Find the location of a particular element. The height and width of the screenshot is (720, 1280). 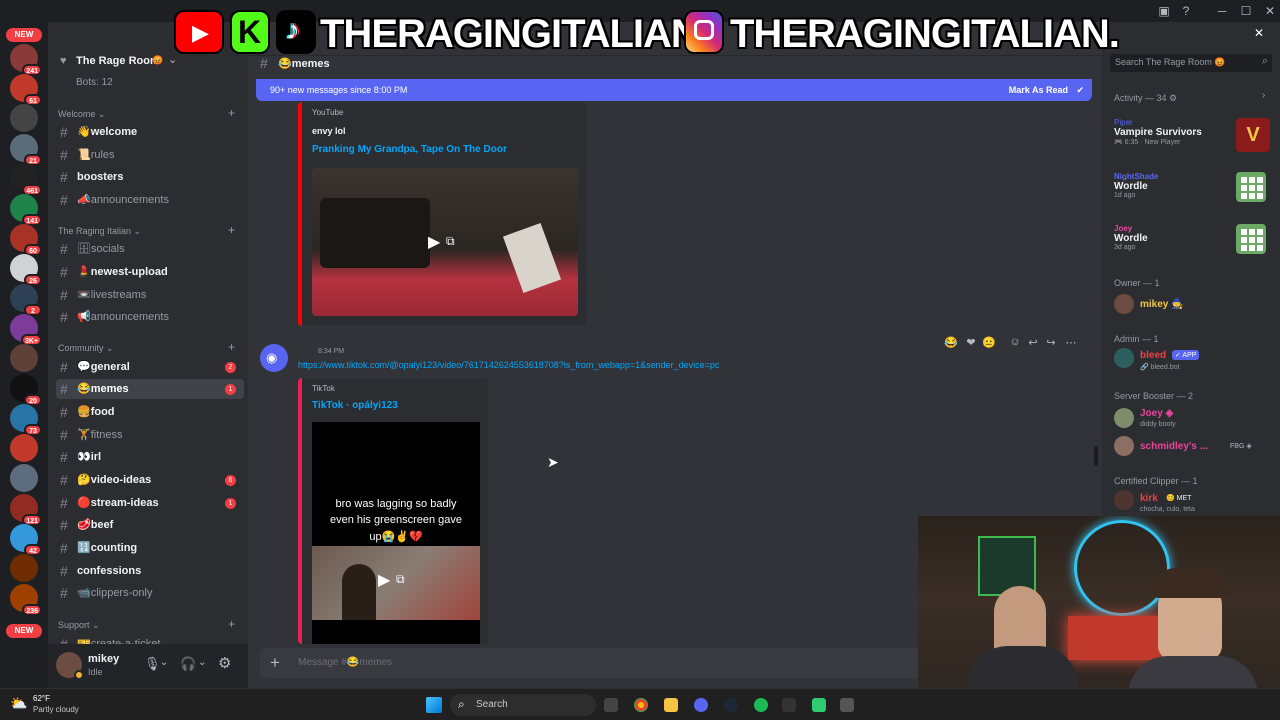

server-icon: 141 is located at coordinates (26, 210).